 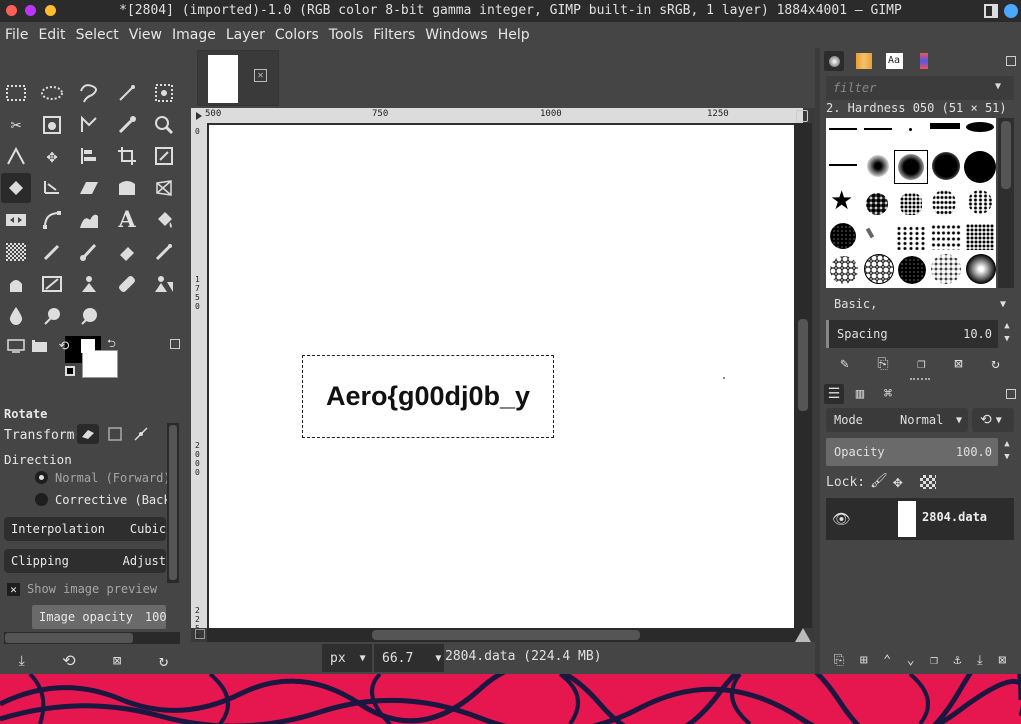 I want to click on close-image-icon: ✕, so click(x=260, y=75).